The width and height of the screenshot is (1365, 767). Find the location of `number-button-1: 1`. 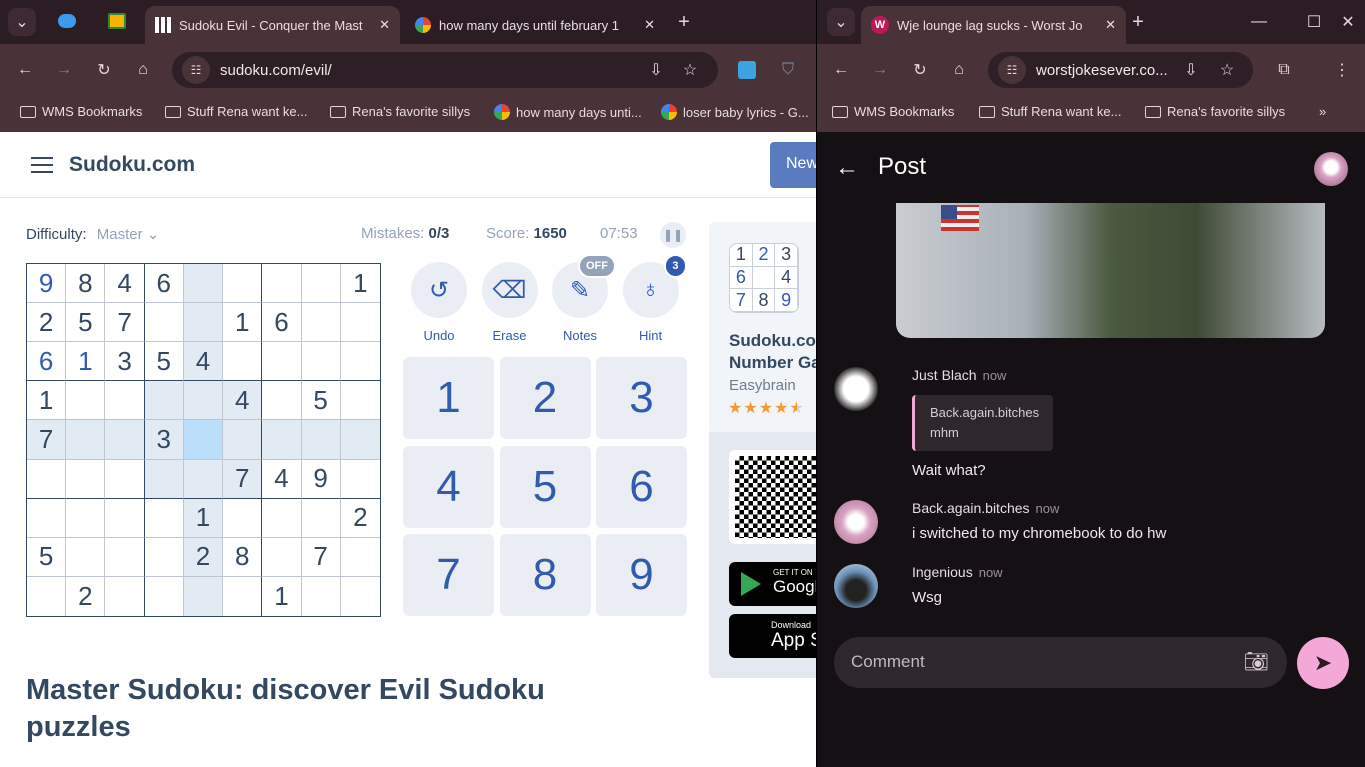

number-button-1: 1 is located at coordinates (448, 398).